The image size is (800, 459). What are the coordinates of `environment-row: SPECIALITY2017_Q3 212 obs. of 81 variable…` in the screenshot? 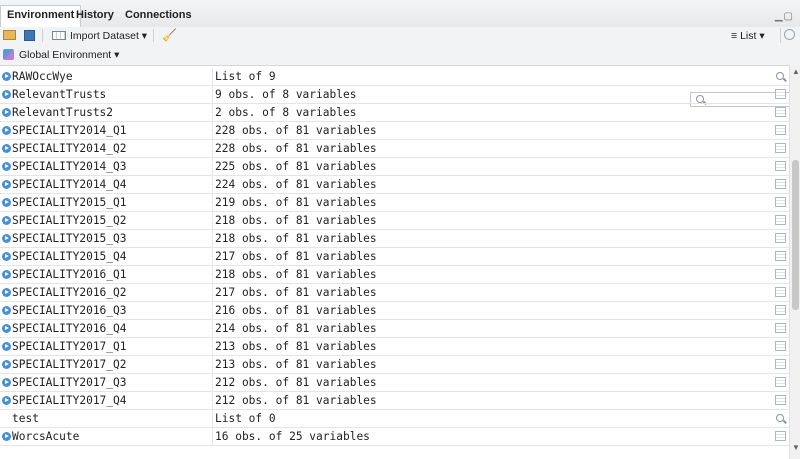 It's located at (394, 383).